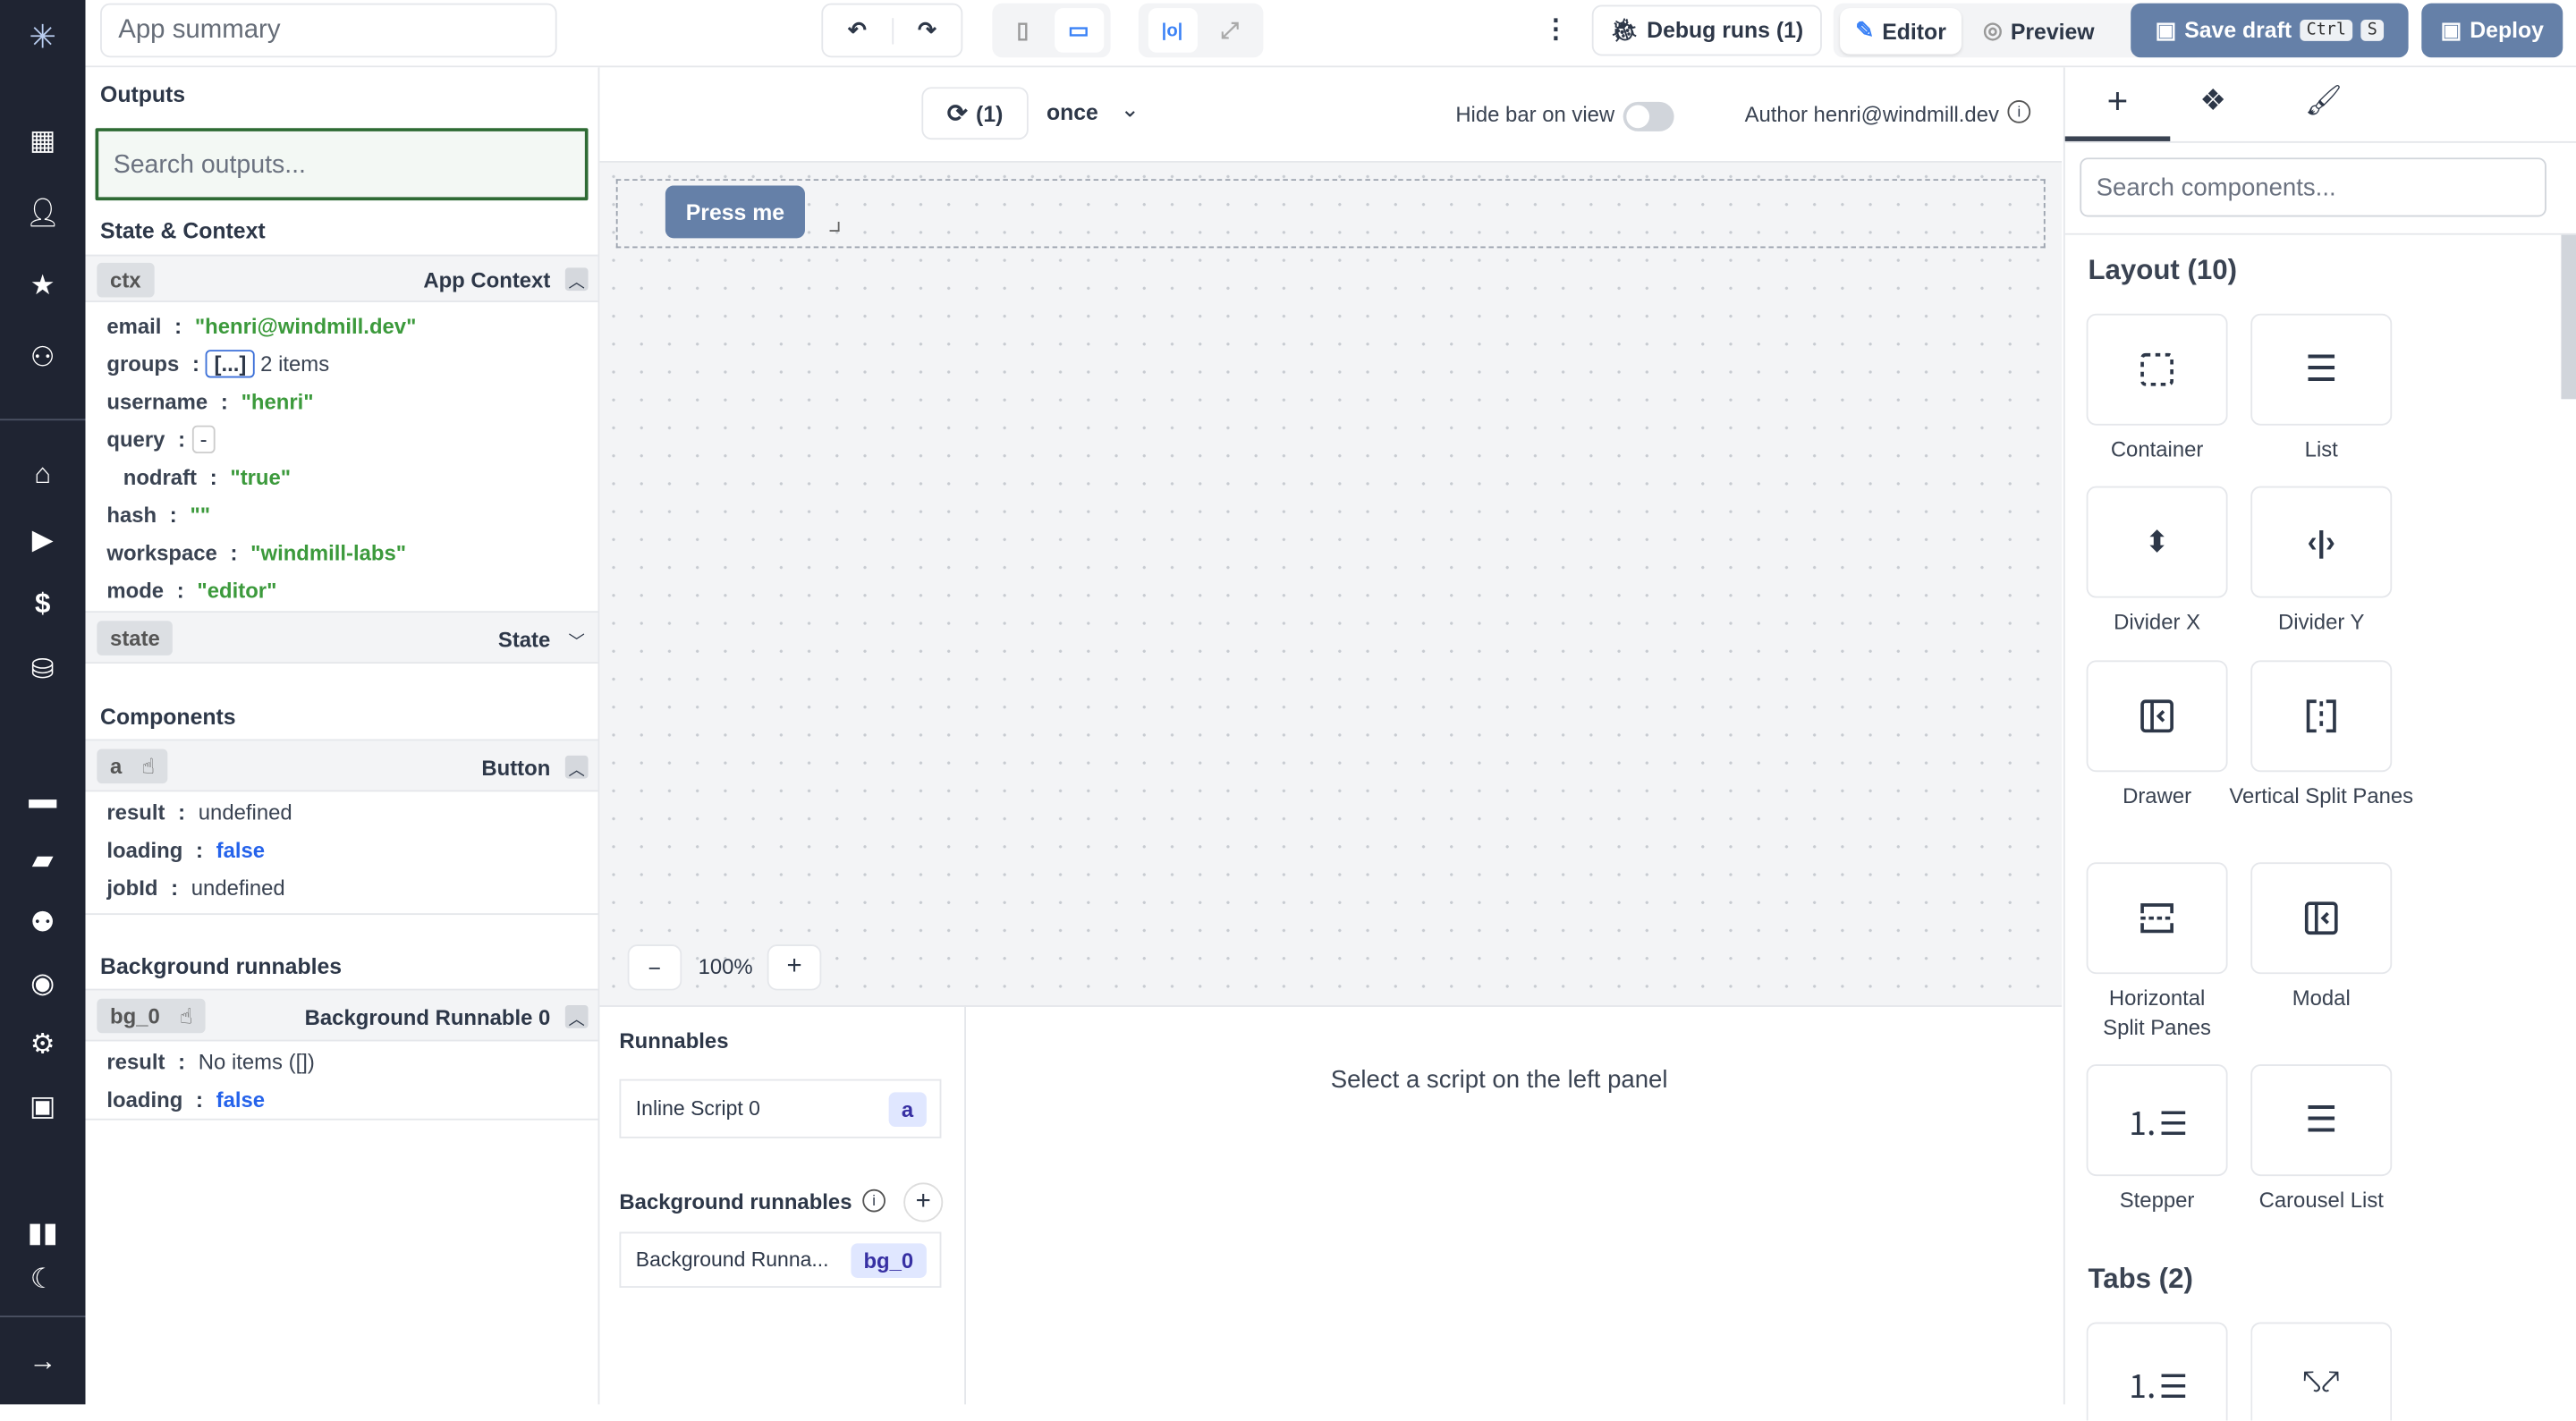 The height and width of the screenshot is (1421, 2576). Describe the element at coordinates (2117, 104) in the screenshot. I see `tab-insert-plus-icon: +` at that location.